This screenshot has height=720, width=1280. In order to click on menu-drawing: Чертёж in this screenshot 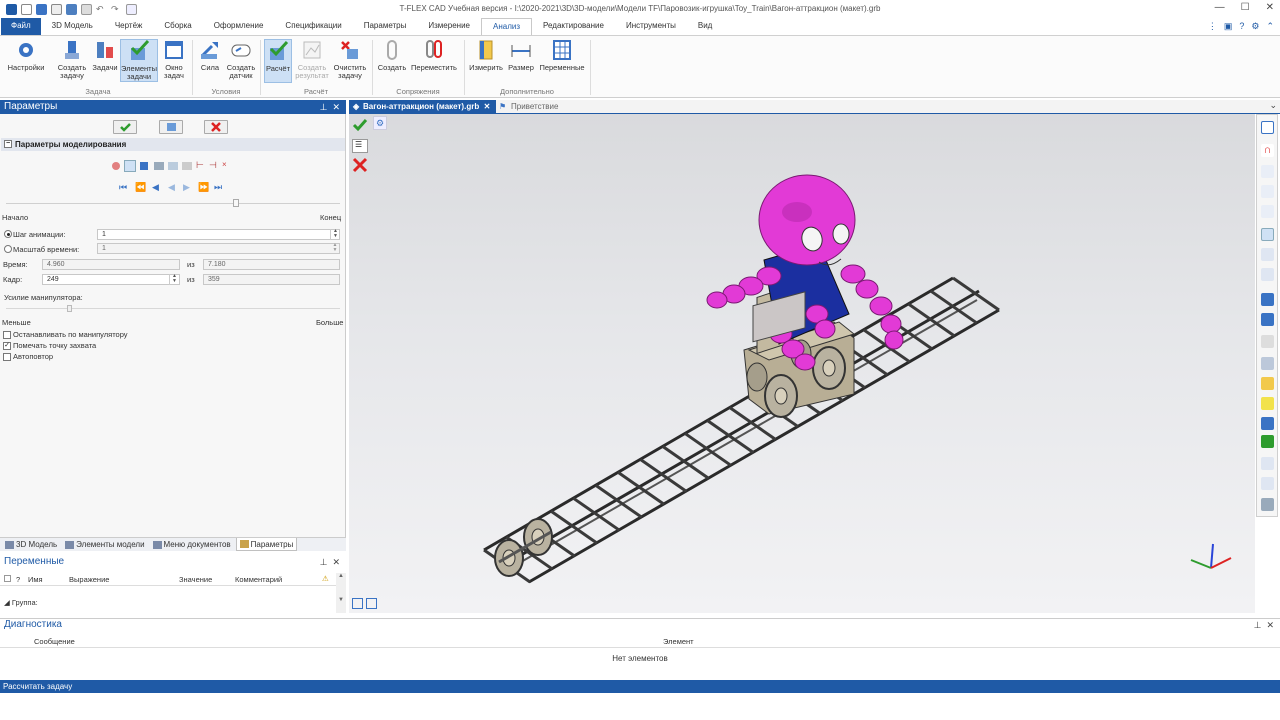, I will do `click(129, 26)`.